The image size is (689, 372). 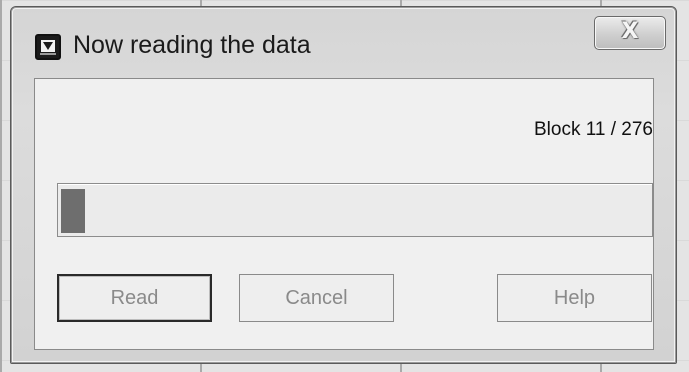 I want to click on close-icon: X, so click(x=630, y=31).